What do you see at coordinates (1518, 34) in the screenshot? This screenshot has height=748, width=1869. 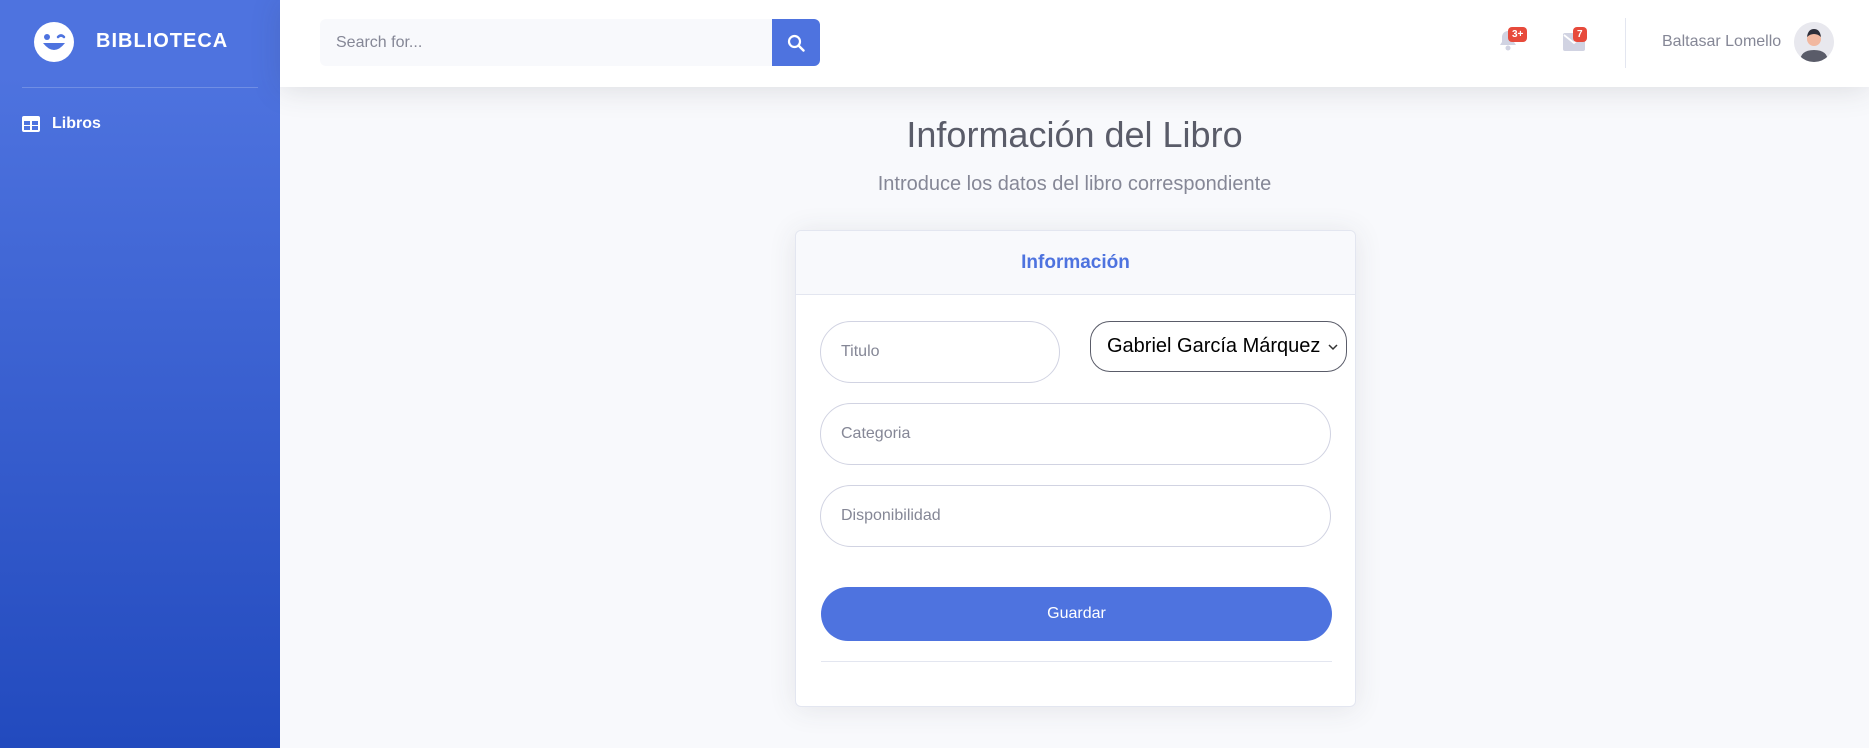 I see `alerts-badge: 3+` at bounding box center [1518, 34].